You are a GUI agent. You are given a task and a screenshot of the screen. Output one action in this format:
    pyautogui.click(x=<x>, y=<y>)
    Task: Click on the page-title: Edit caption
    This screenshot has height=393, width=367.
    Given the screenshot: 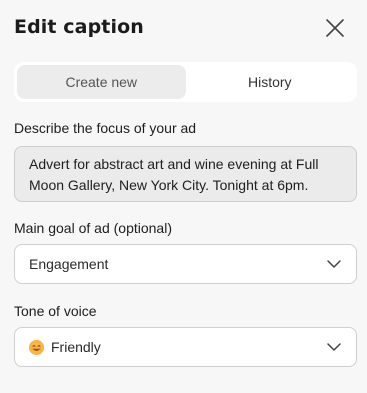 What is the action you would take?
    pyautogui.click(x=79, y=27)
    